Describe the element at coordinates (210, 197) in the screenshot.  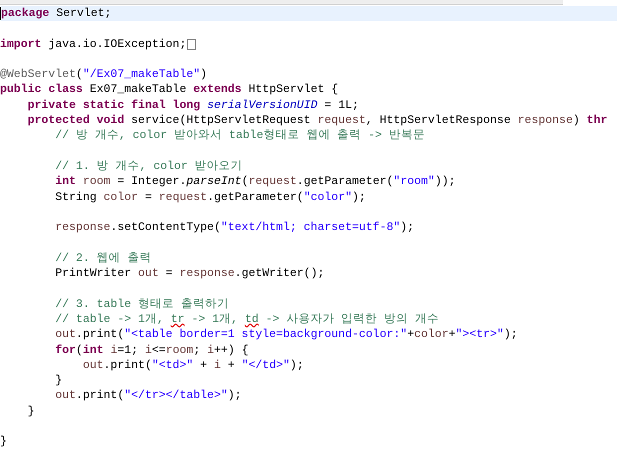
I see `code-line: String color = request.getParameter("color");` at that location.